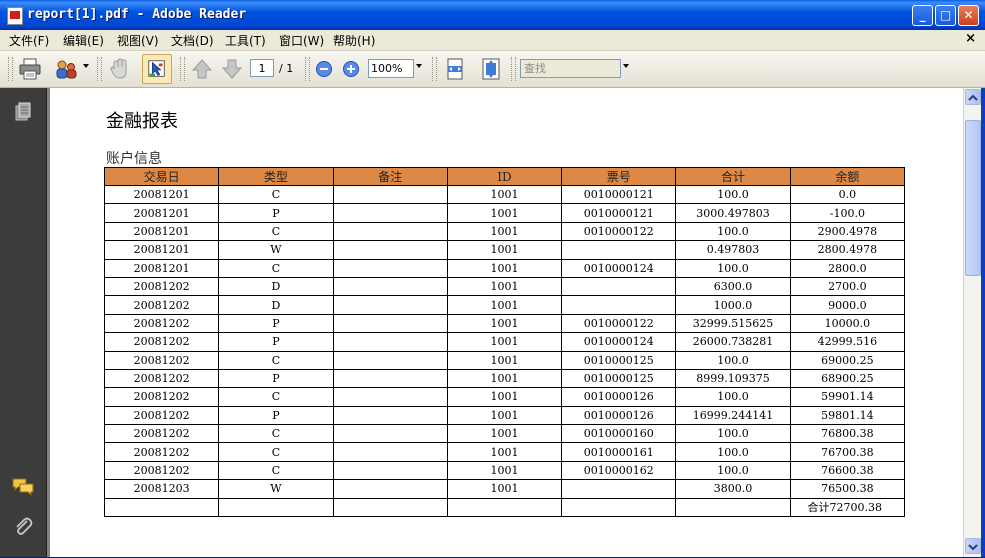 The width and height of the screenshot is (985, 558). Describe the element at coordinates (262, 68) in the screenshot. I see `page-number-input: 1` at that location.